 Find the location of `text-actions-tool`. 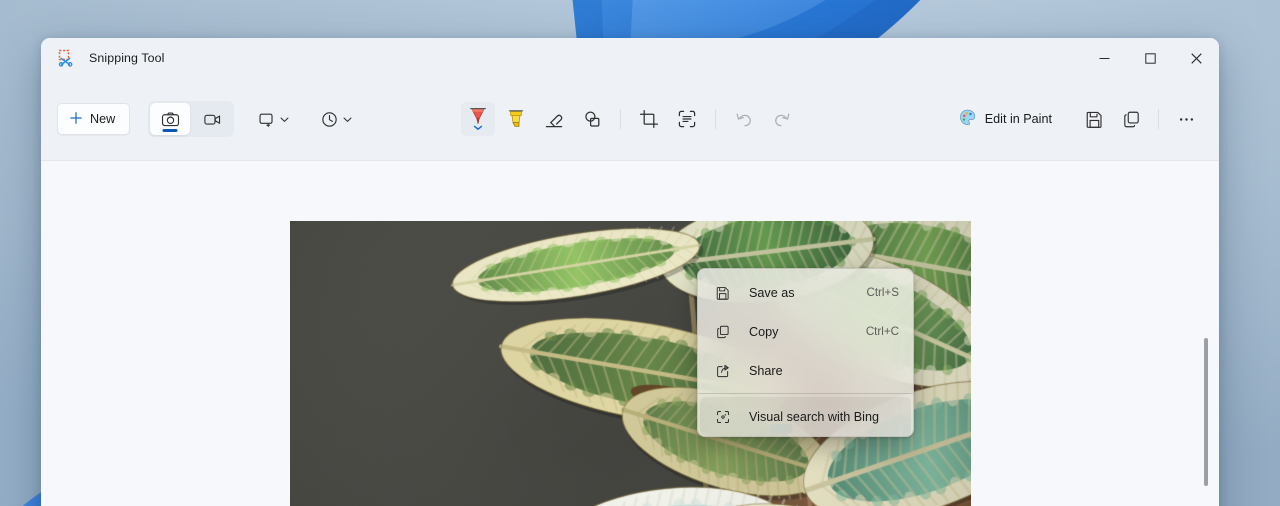

text-actions-tool is located at coordinates (687, 119).